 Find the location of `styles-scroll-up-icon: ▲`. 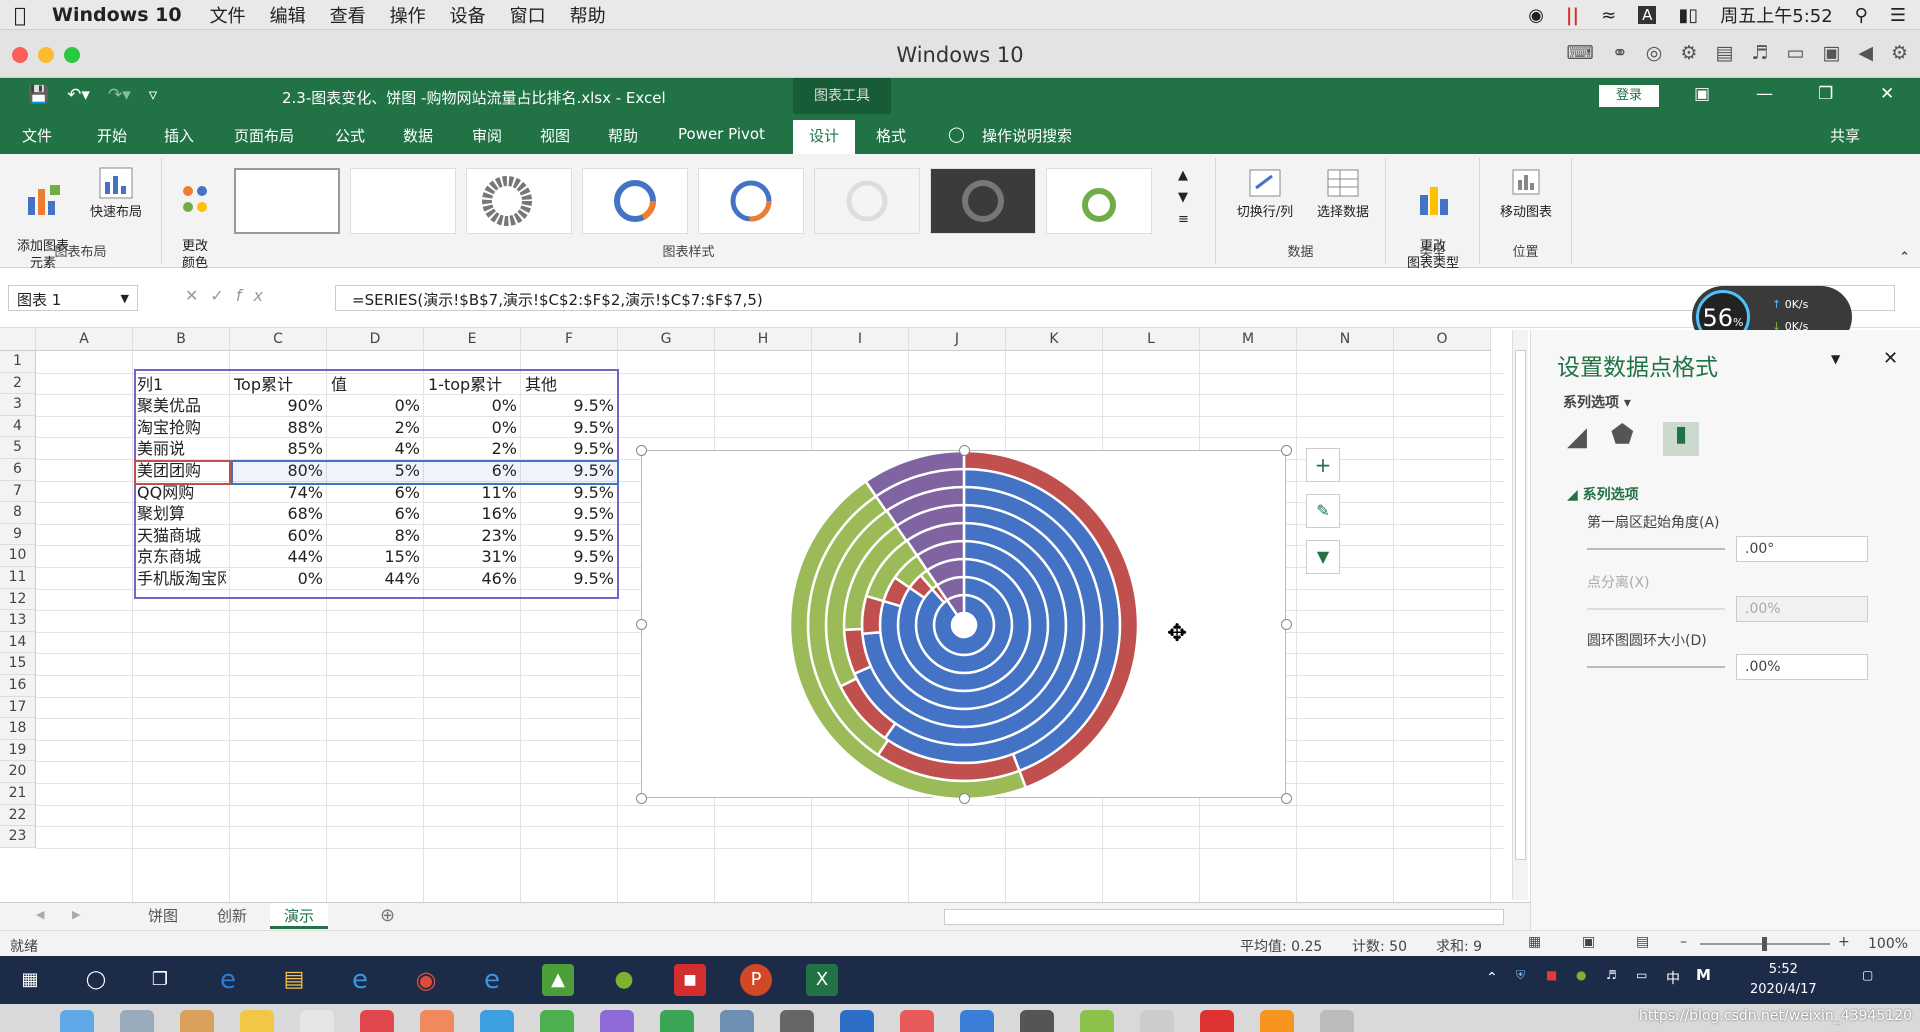

styles-scroll-up-icon: ▲ is located at coordinates (1183, 175).